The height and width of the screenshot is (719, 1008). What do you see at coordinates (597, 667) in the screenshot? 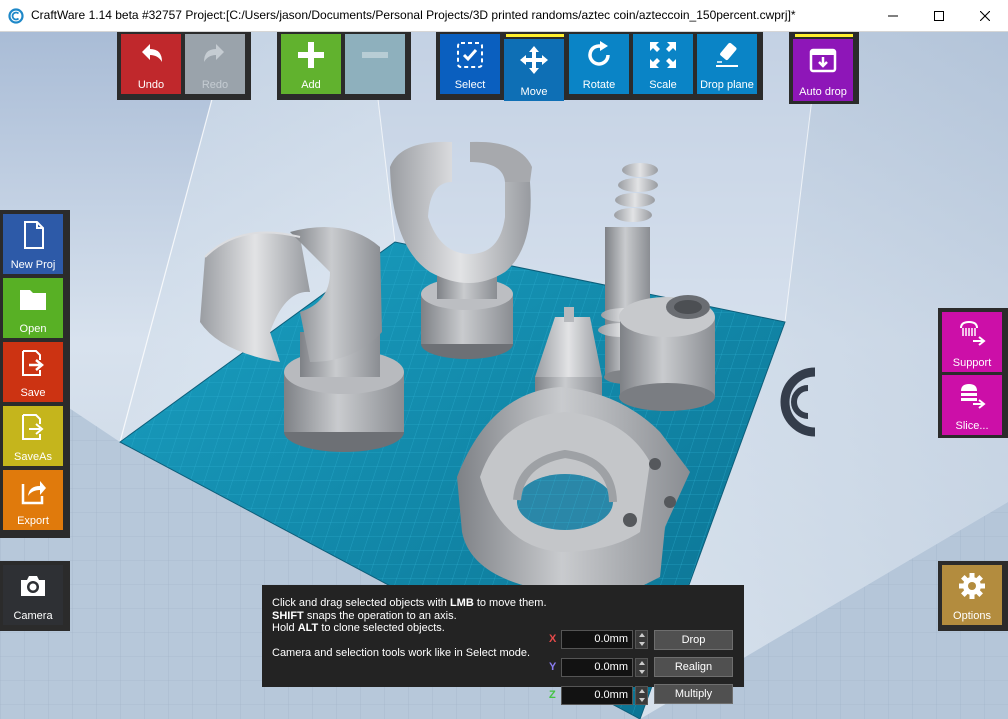
I see `y-position-input: 0.0mm` at bounding box center [597, 667].